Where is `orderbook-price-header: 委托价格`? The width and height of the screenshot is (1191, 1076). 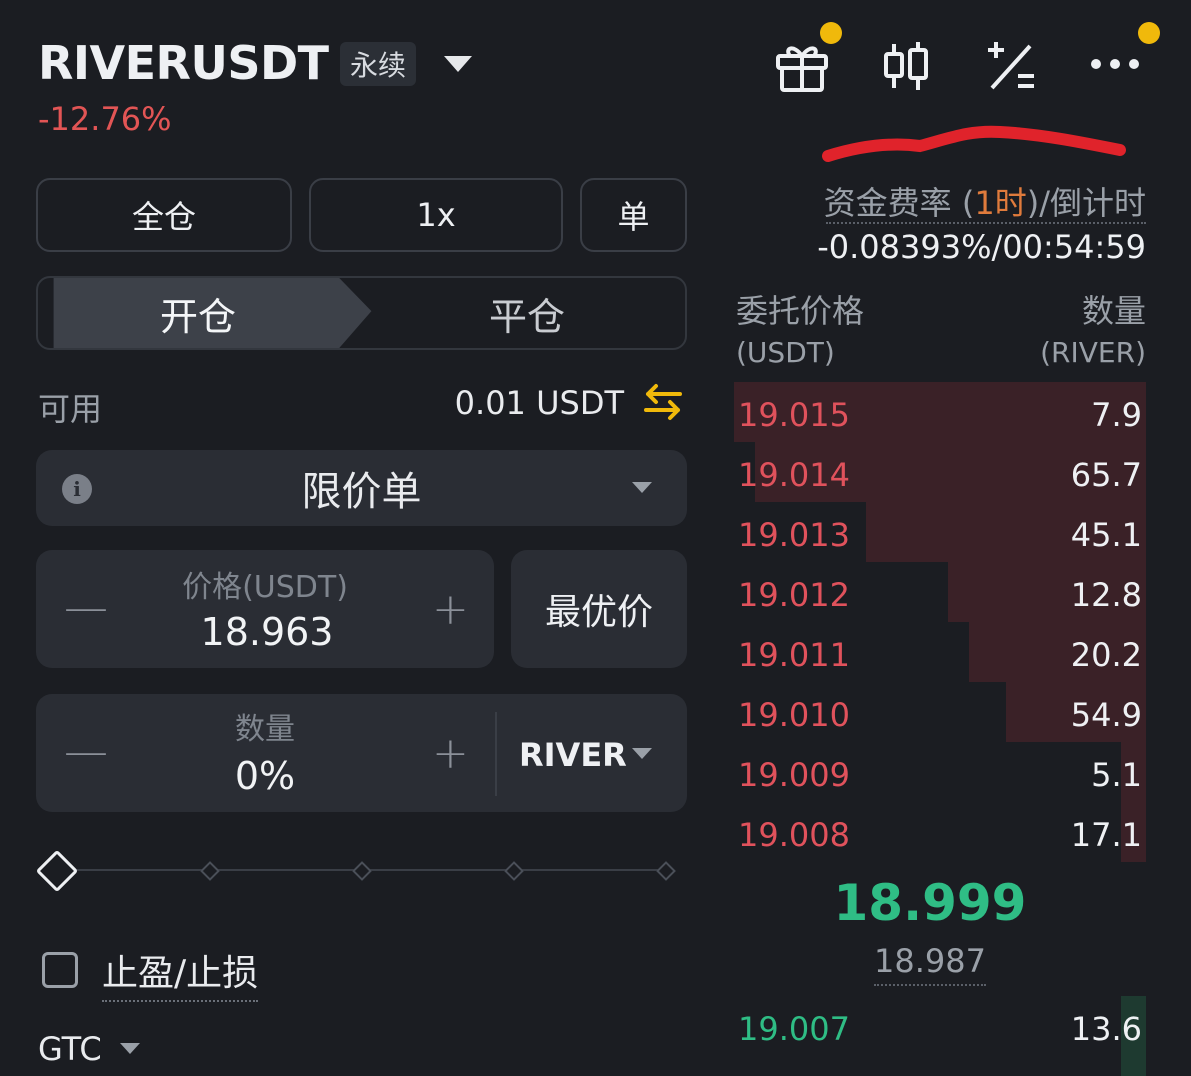
orderbook-price-header: 委托价格 is located at coordinates (800, 311).